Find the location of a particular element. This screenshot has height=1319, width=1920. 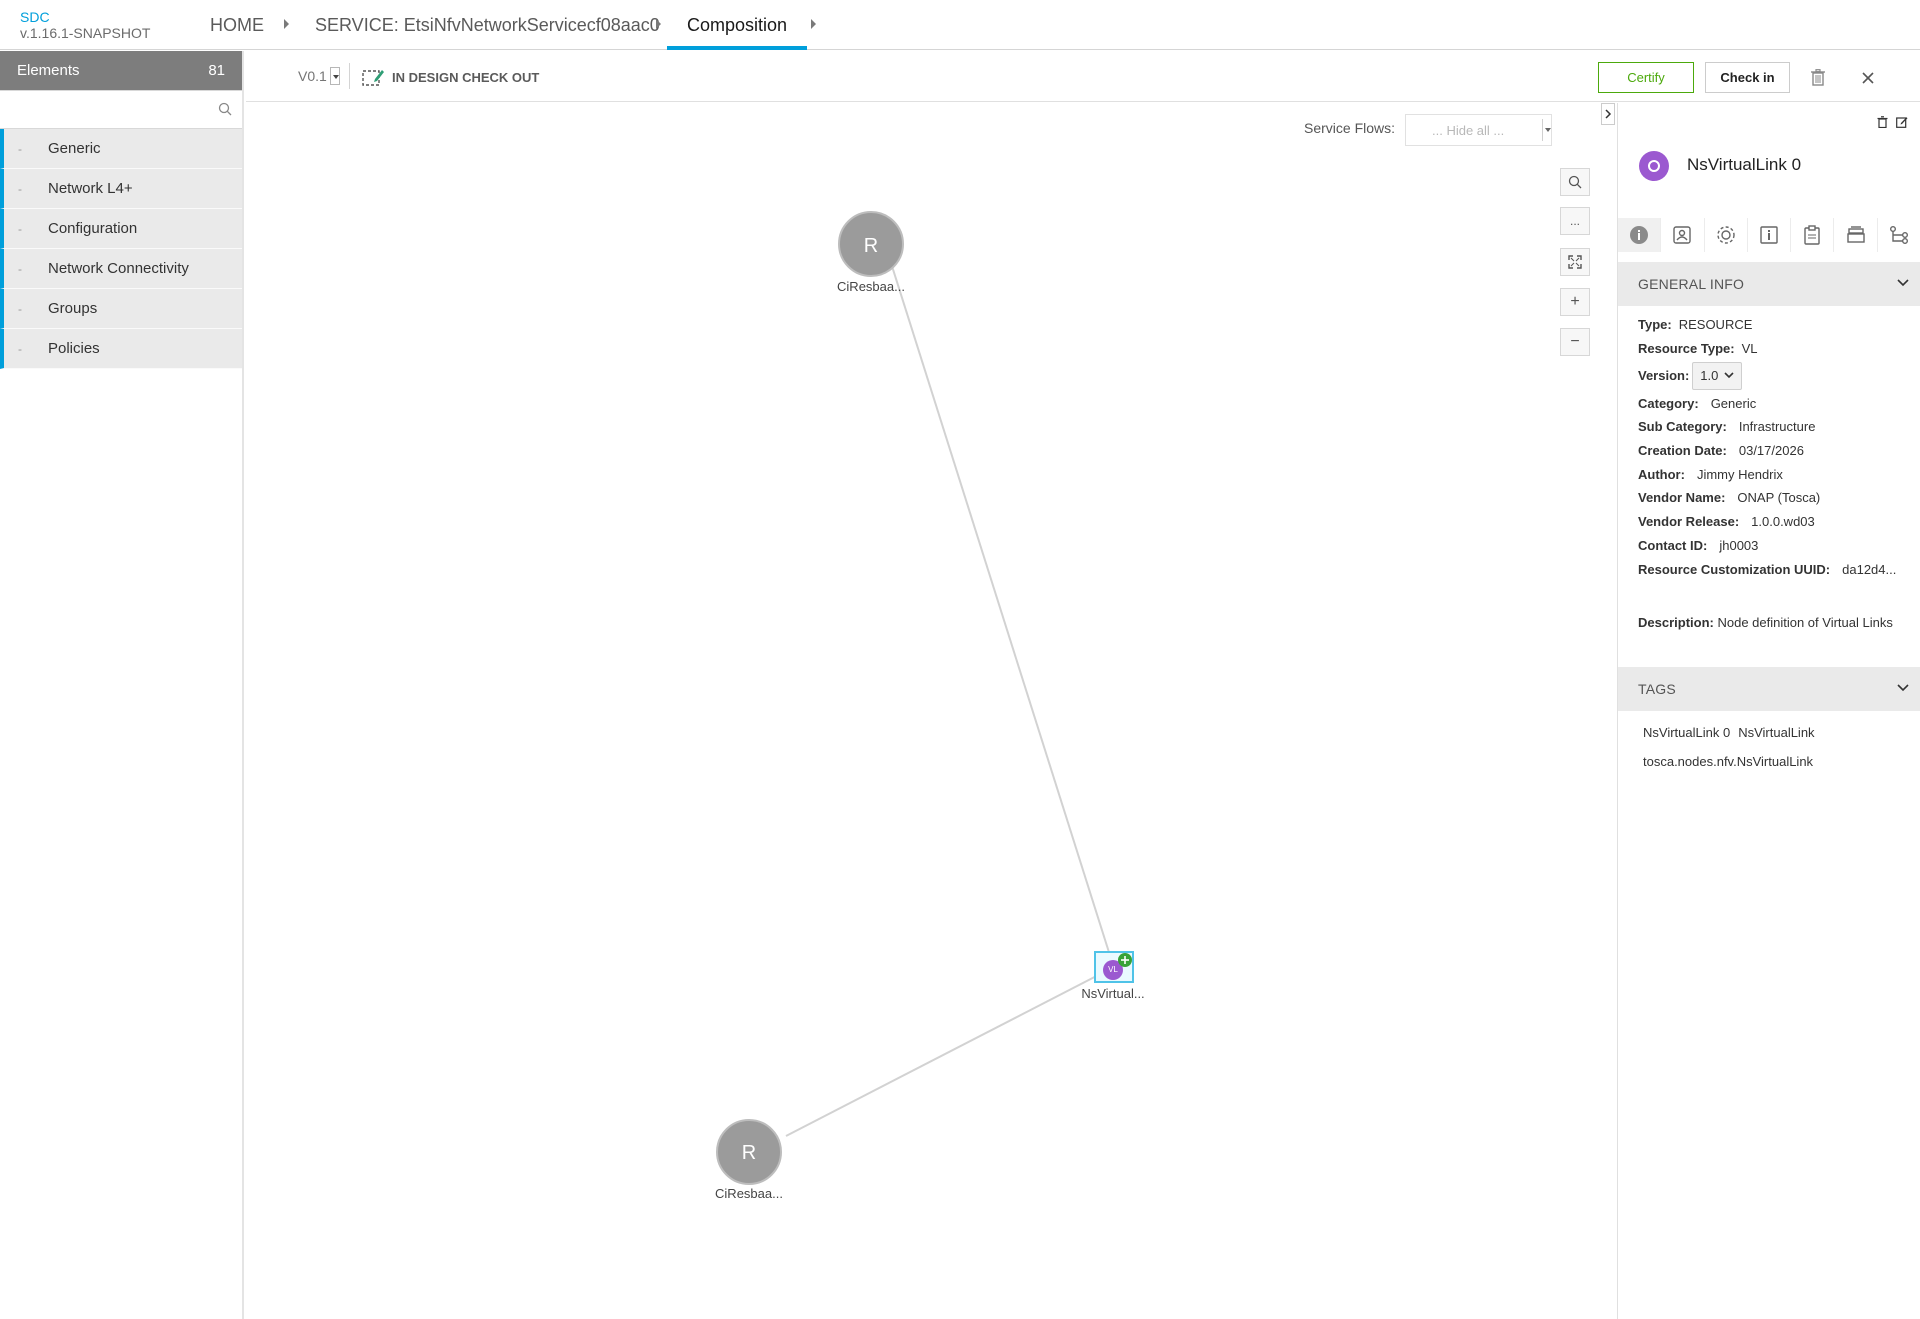

tab-deployment-artifacts is located at coordinates (1683, 235).